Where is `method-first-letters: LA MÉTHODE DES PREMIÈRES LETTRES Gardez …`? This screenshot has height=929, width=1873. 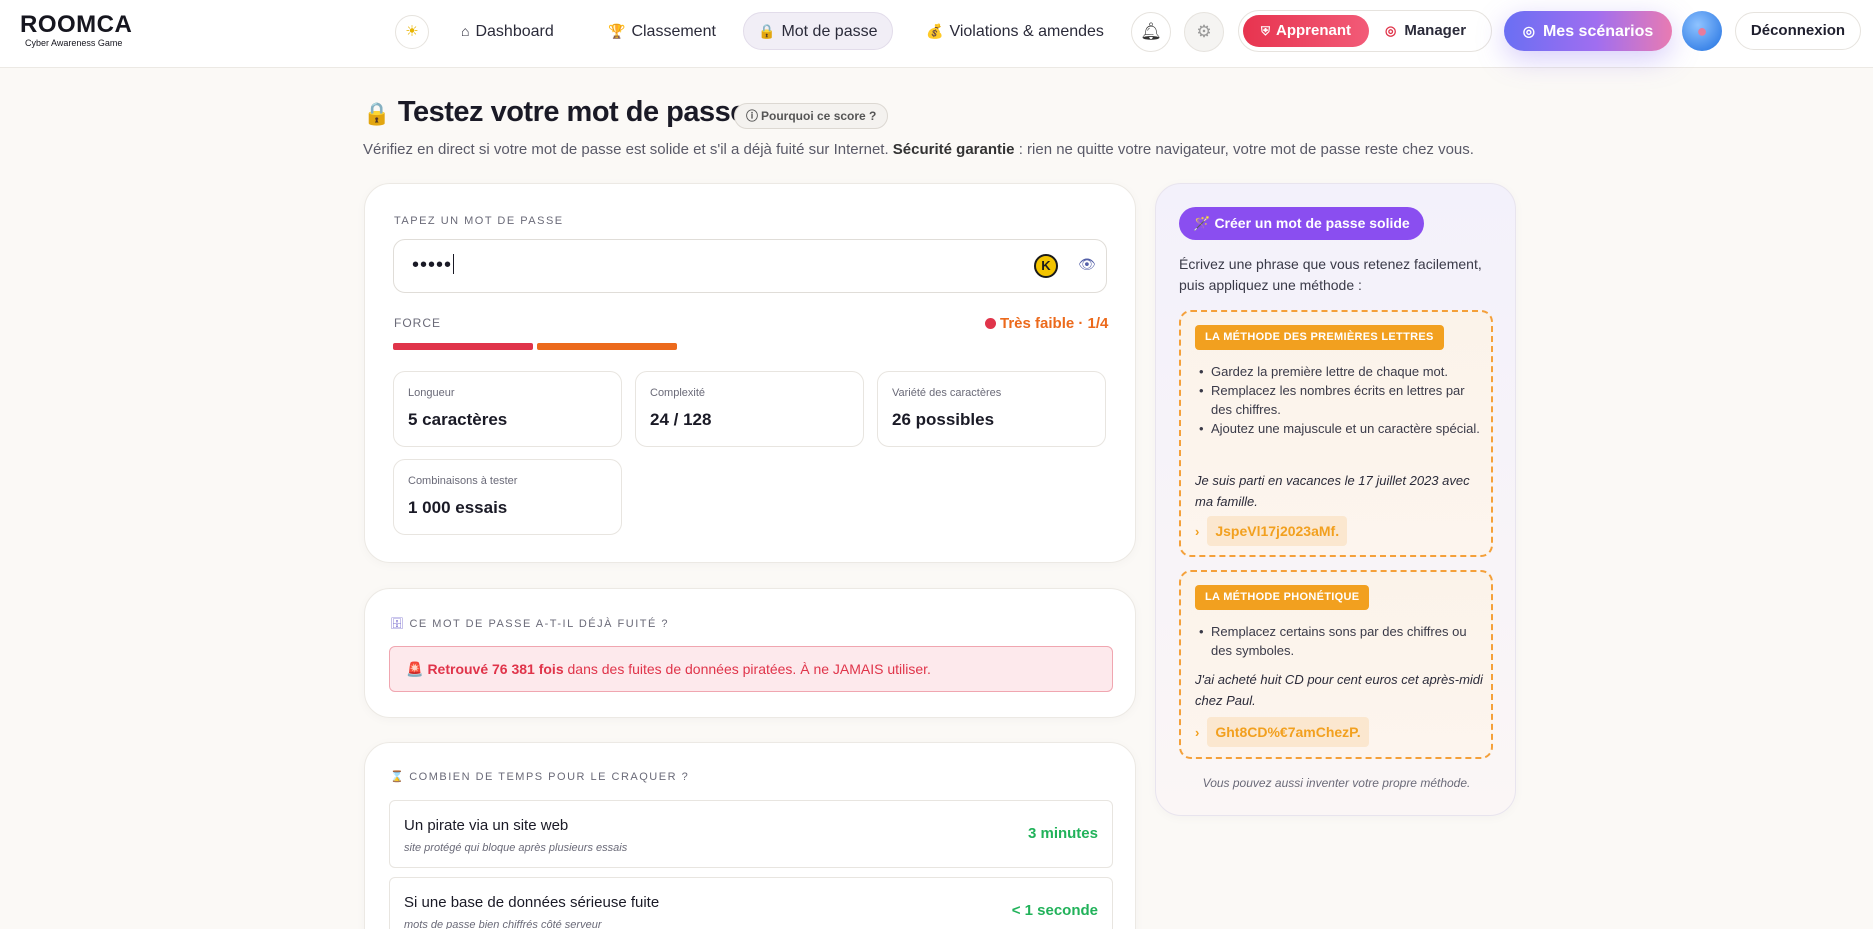 method-first-letters: LA MÉTHODE DES PREMIÈRES LETTRES Gardez … is located at coordinates (1336, 433).